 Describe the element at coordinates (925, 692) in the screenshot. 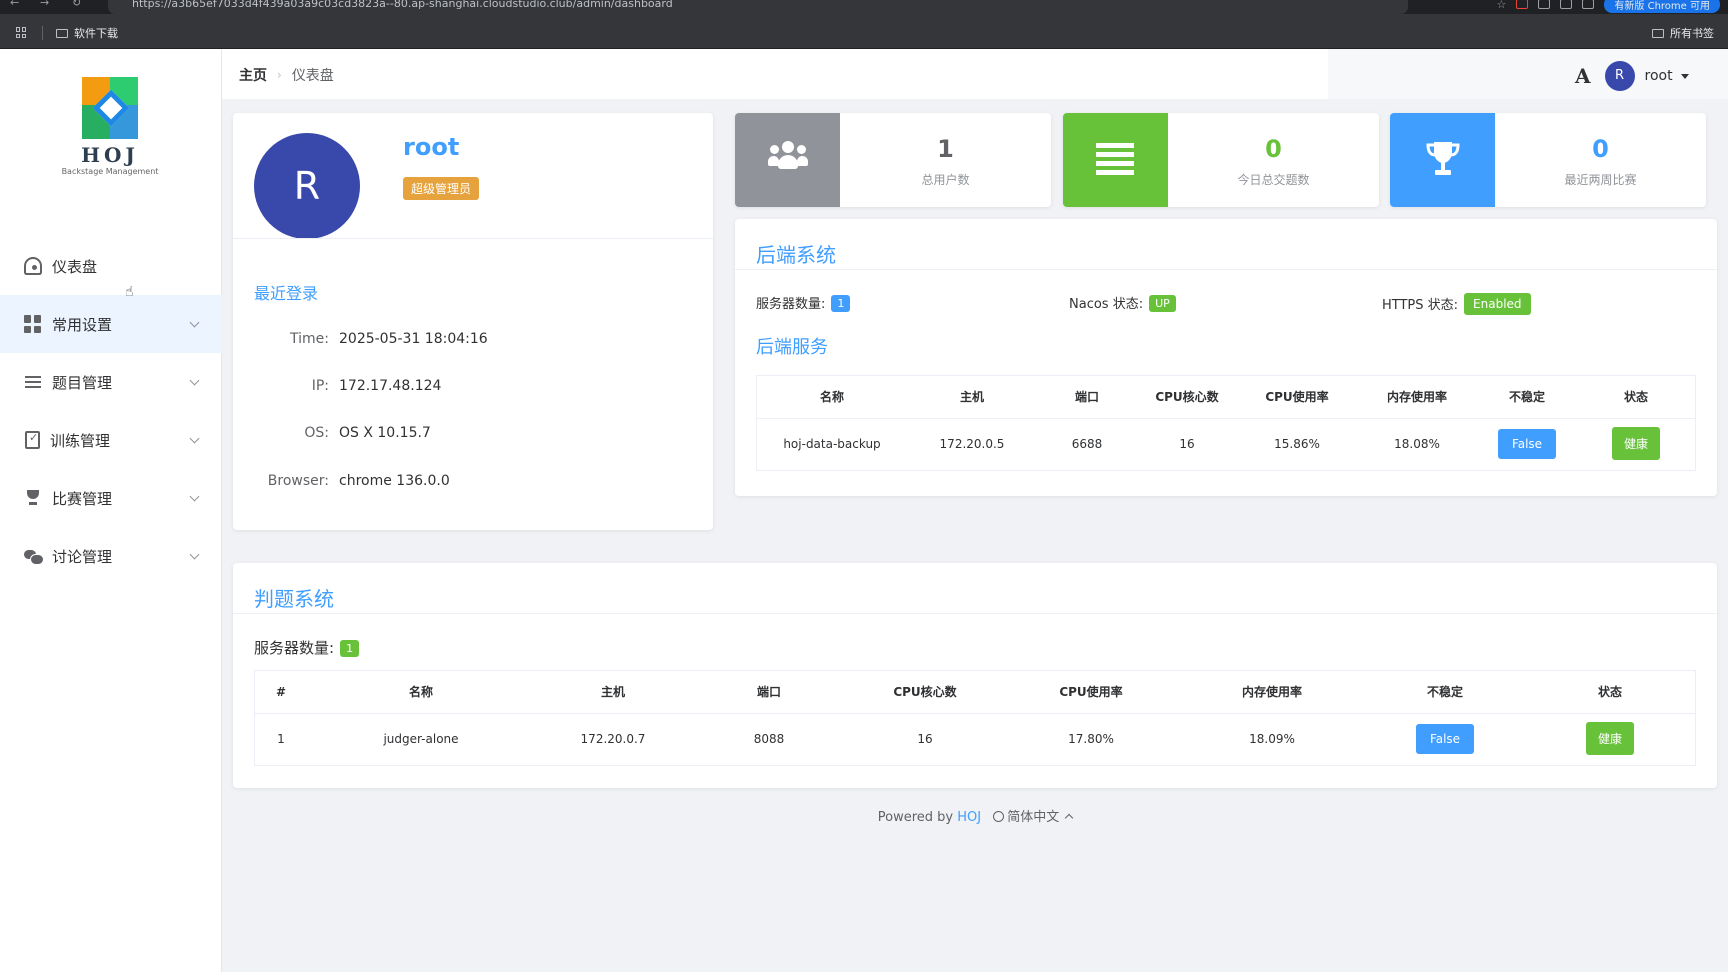

I see `column-header: CPU核心数` at that location.